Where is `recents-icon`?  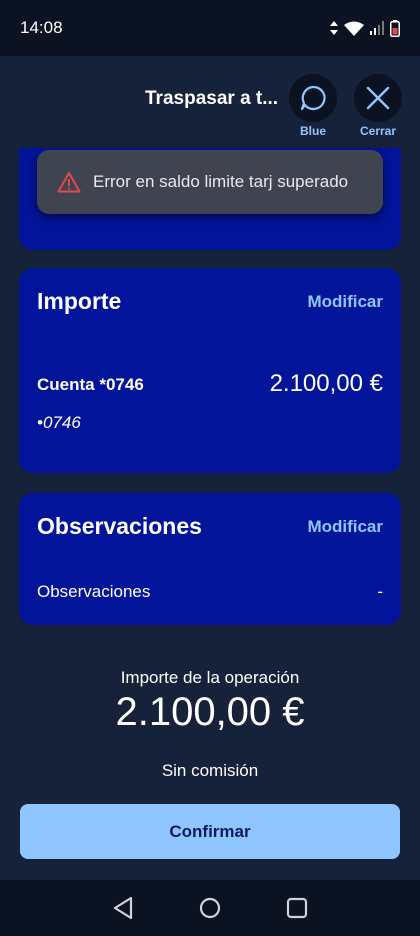
recents-icon is located at coordinates (297, 908).